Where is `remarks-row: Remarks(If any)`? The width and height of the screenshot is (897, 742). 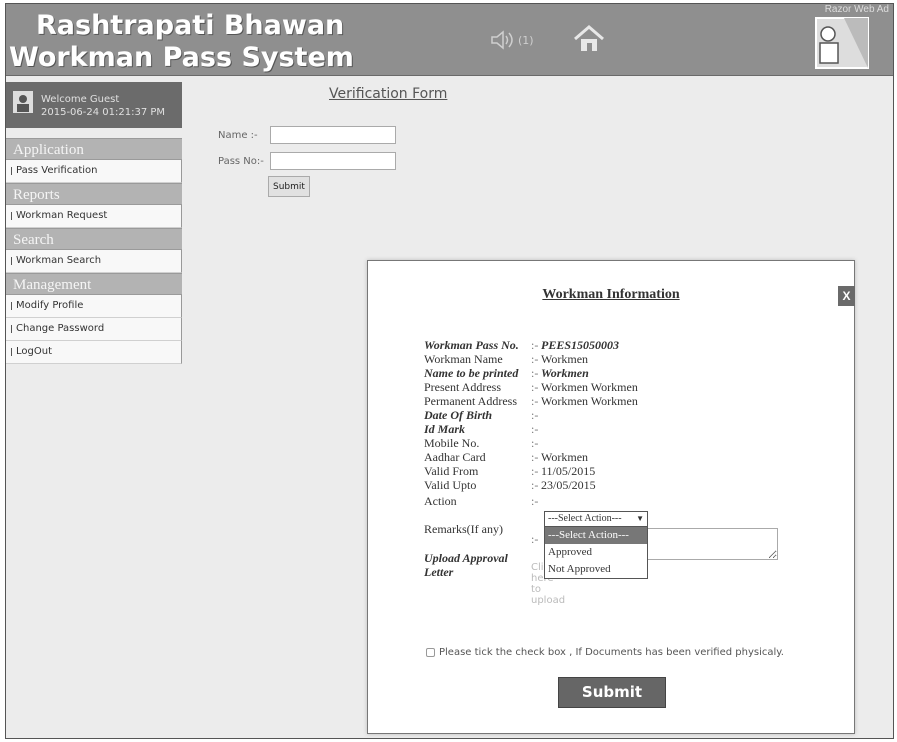
remarks-row: Remarks(If any) is located at coordinates (477, 529).